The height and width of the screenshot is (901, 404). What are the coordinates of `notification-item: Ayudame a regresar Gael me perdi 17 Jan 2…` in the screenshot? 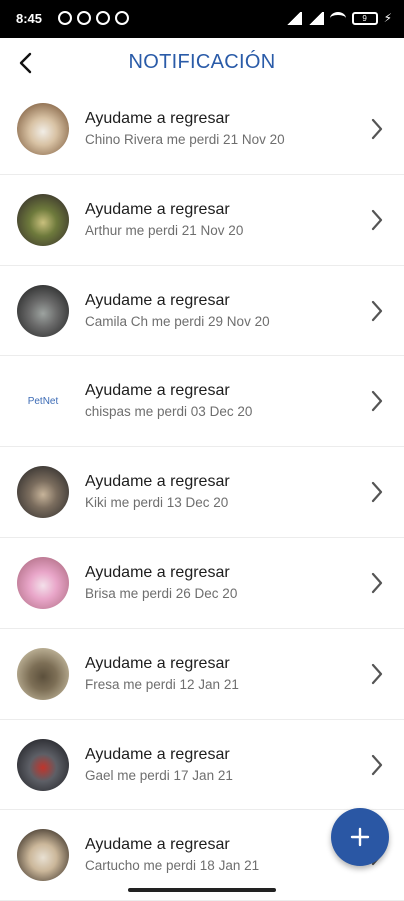 It's located at (202, 765).